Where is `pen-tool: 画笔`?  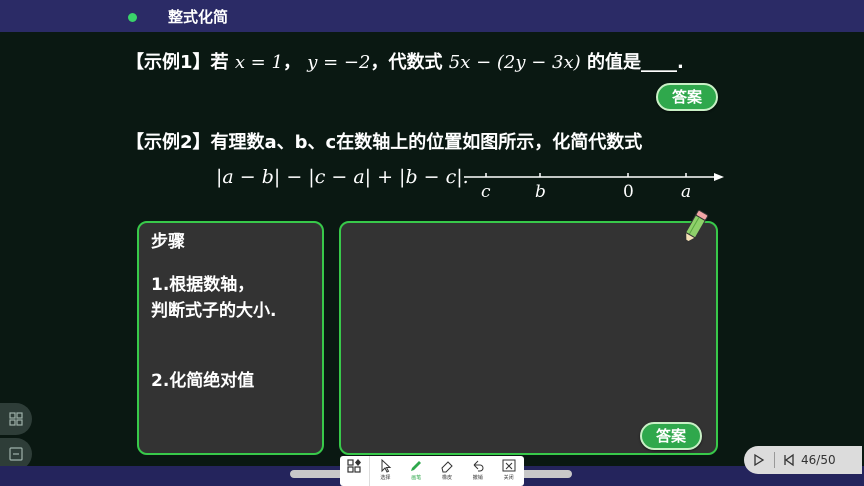 pen-tool: 画笔 is located at coordinates (416, 471).